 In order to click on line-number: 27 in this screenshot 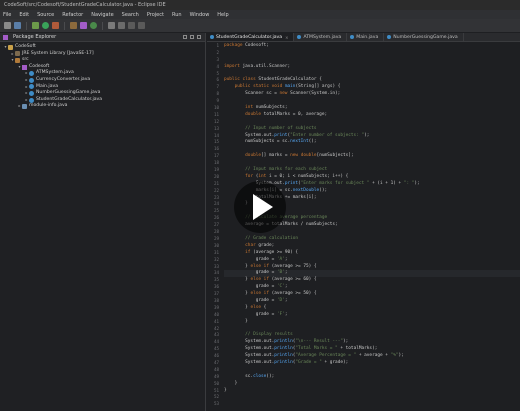, I will do `click(216, 225)`.